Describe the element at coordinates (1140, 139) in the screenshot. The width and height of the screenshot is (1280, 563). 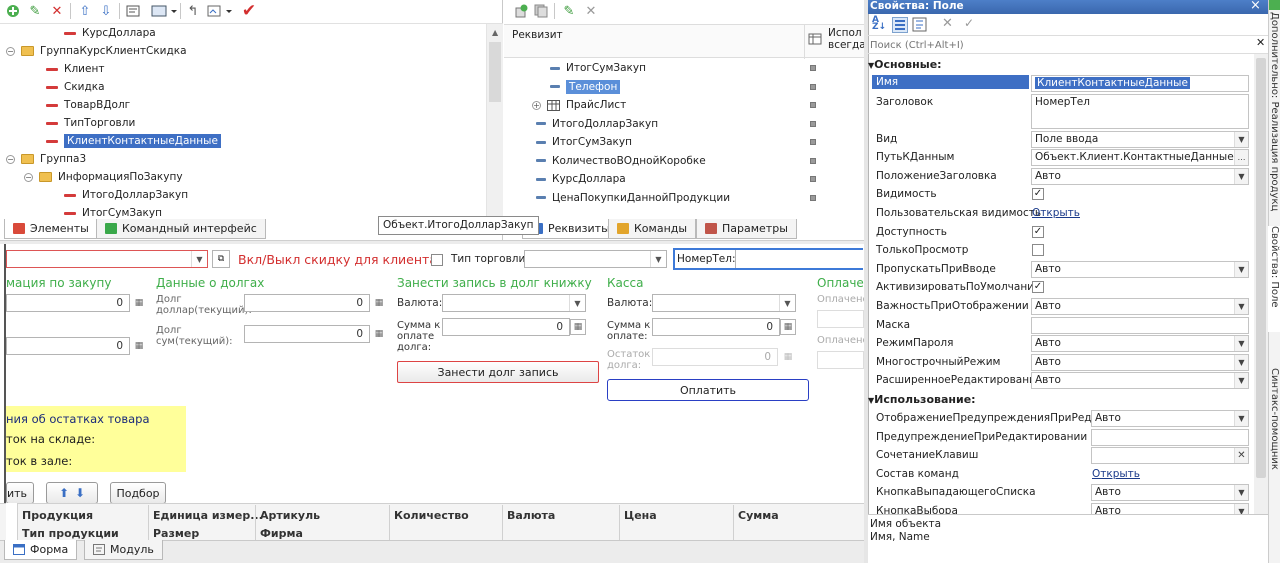
I see `property-value: Поле ввода ▼` at that location.